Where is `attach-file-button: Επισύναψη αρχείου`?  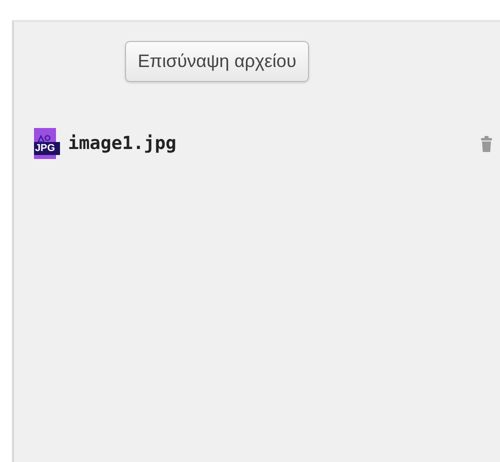
attach-file-button: Επισύναψη αρχείου is located at coordinates (217, 61).